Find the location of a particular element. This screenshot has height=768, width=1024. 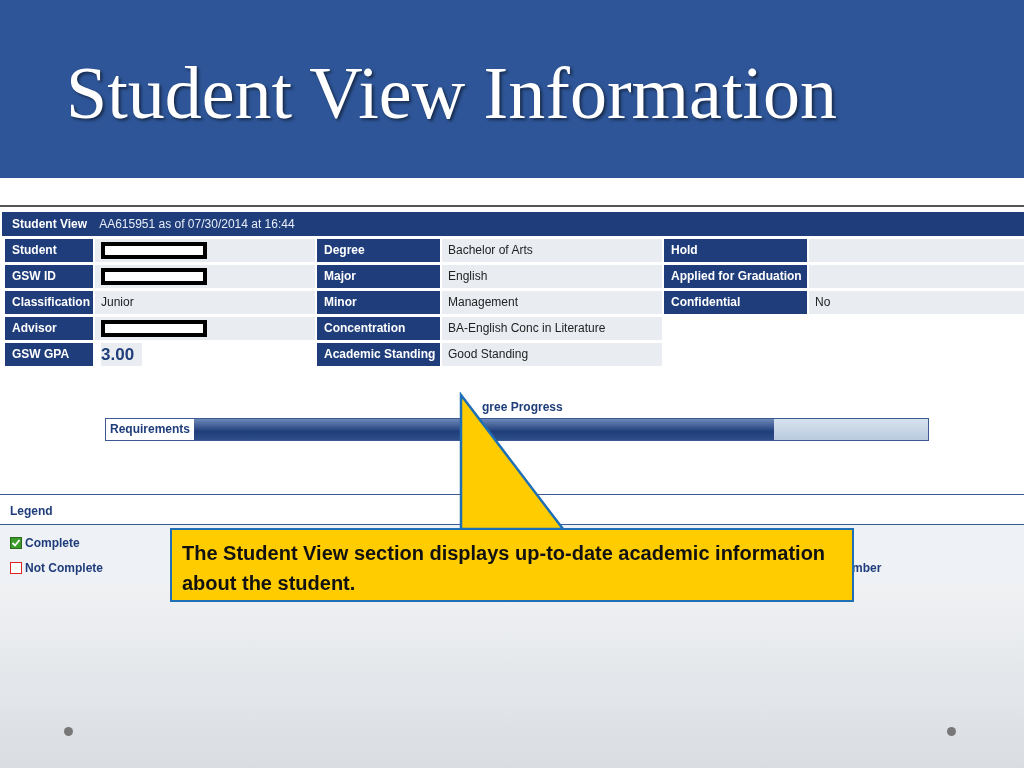

field-value: No is located at coordinates (916, 302).